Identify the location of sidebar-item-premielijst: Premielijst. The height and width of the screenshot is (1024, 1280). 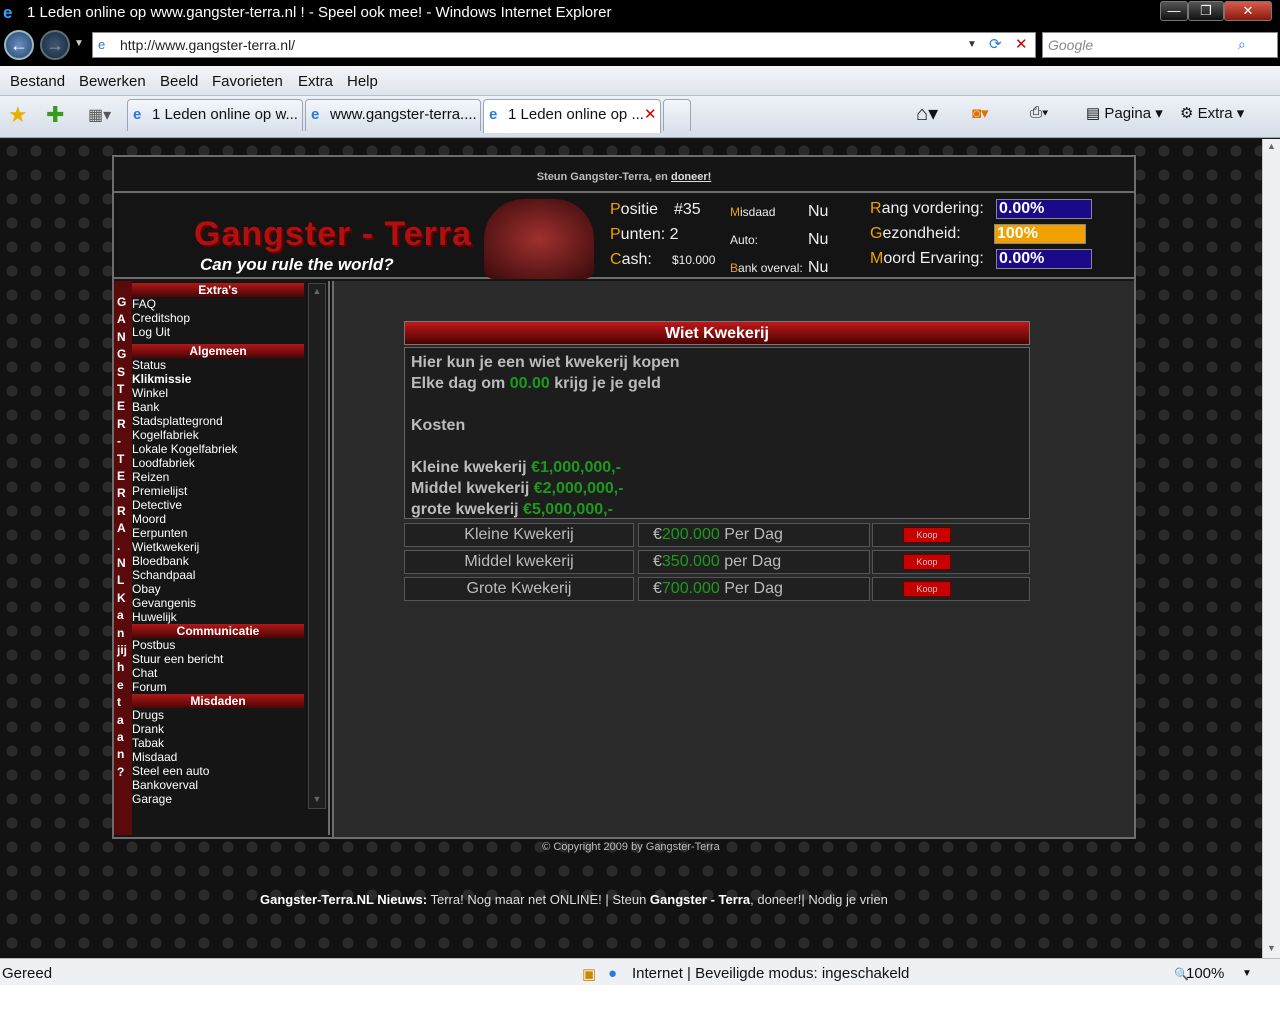
(159, 491).